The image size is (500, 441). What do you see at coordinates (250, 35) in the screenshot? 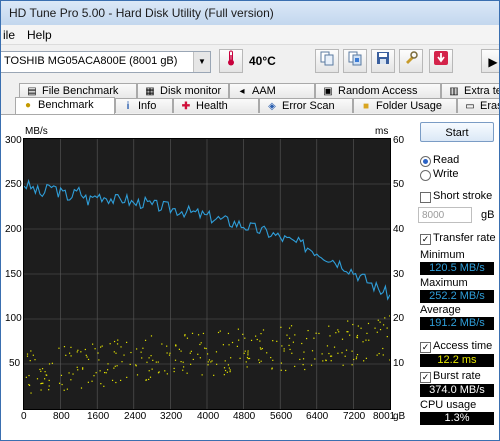
I see `menu-bar: ile Help` at bounding box center [250, 35].